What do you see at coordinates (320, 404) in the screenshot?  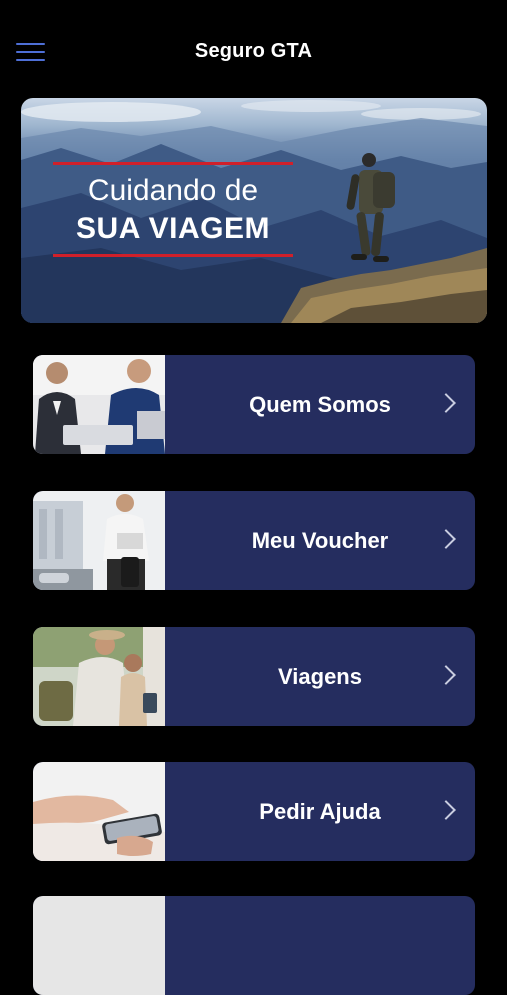 I see `menu-card-label: Quem Somos` at bounding box center [320, 404].